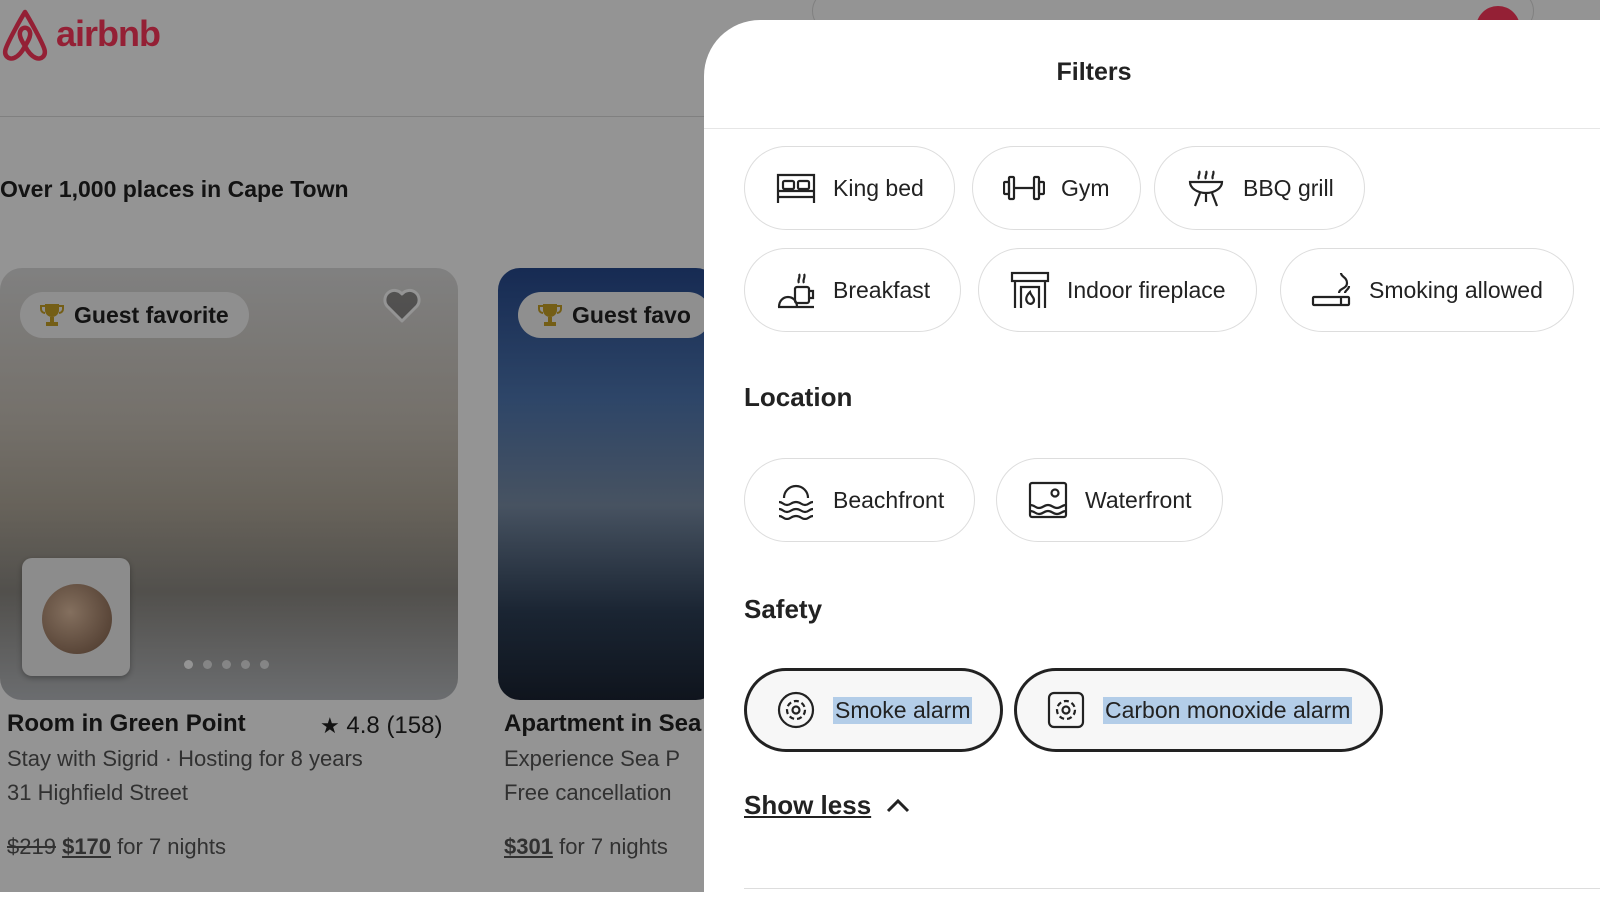 The width and height of the screenshot is (1600, 920). Describe the element at coordinates (796, 710) in the screenshot. I see `smoke-alarm-icon` at that location.